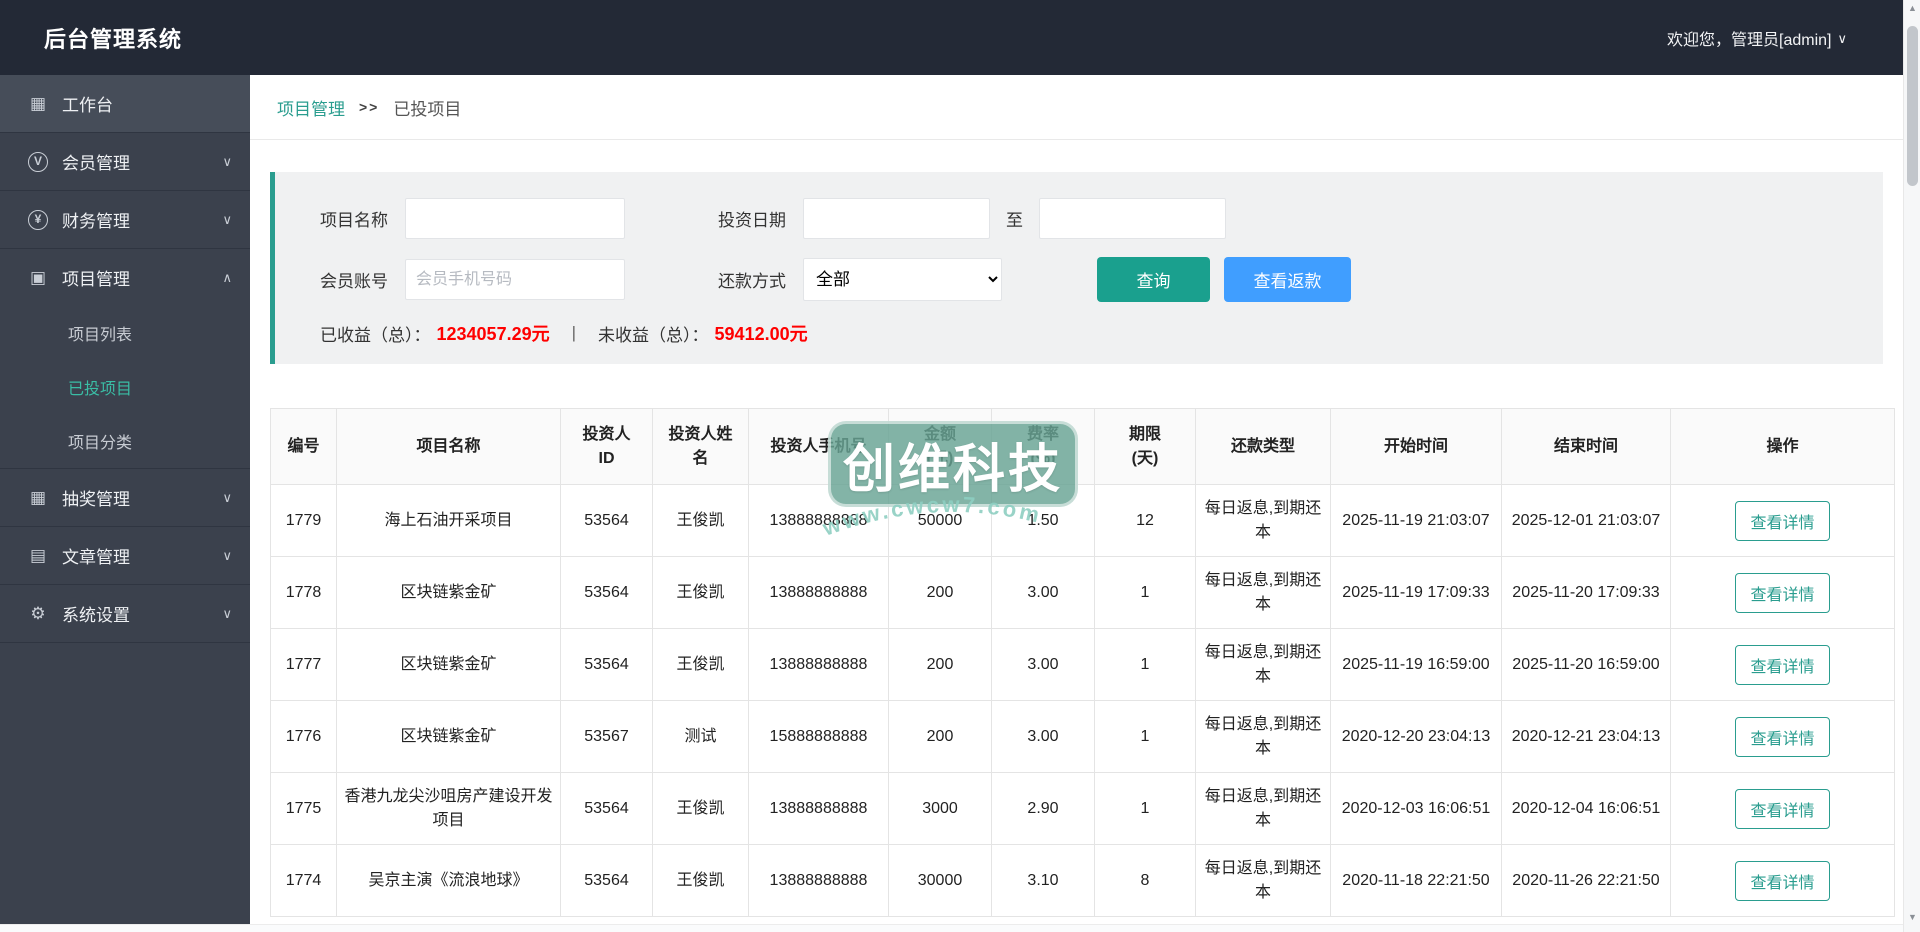  Describe the element at coordinates (38, 103) in the screenshot. I see `dashboard-icon: ▦` at that location.